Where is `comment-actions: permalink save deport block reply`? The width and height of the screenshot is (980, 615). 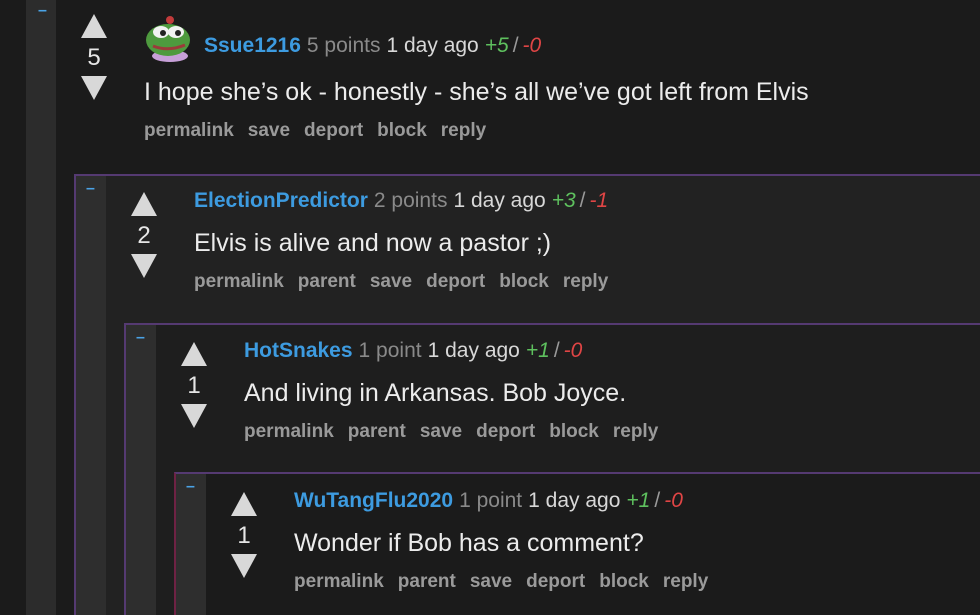
comment-actions: permalink save deport block reply is located at coordinates (476, 131).